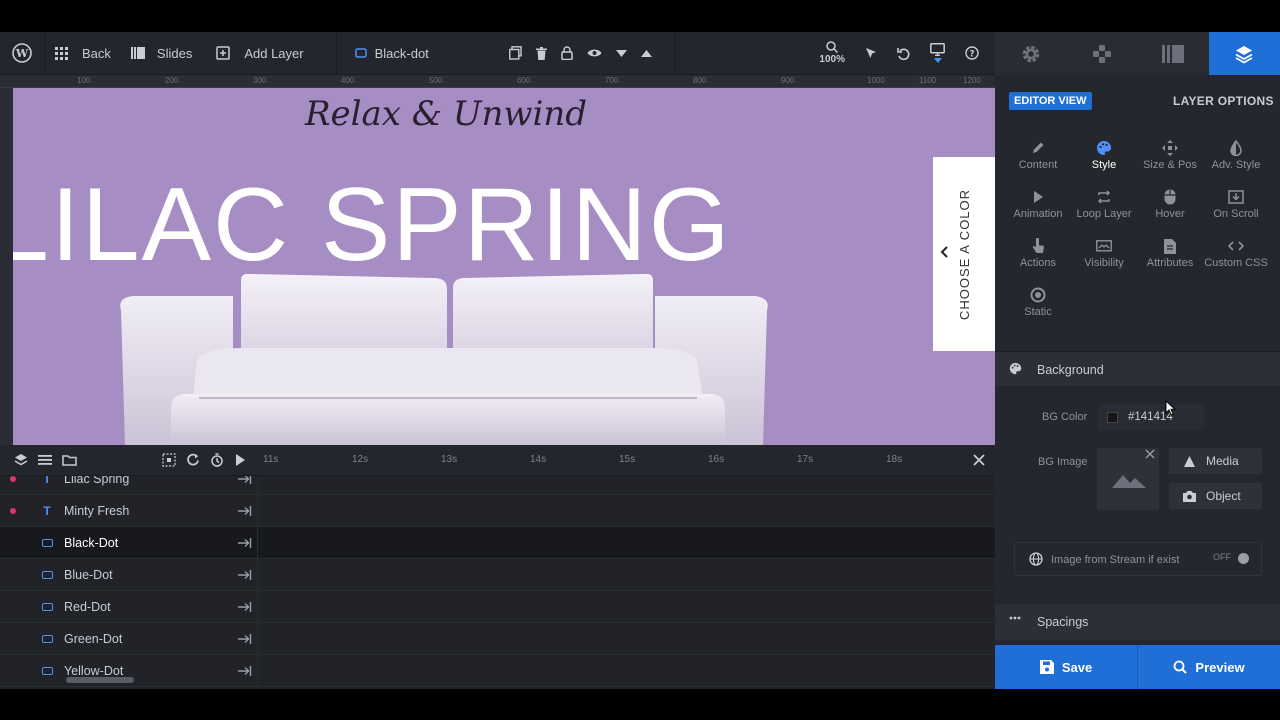 Image resolution: width=1280 pixels, height=720 pixels. I want to click on option-on-scroll: On Scroll, so click(1236, 208).